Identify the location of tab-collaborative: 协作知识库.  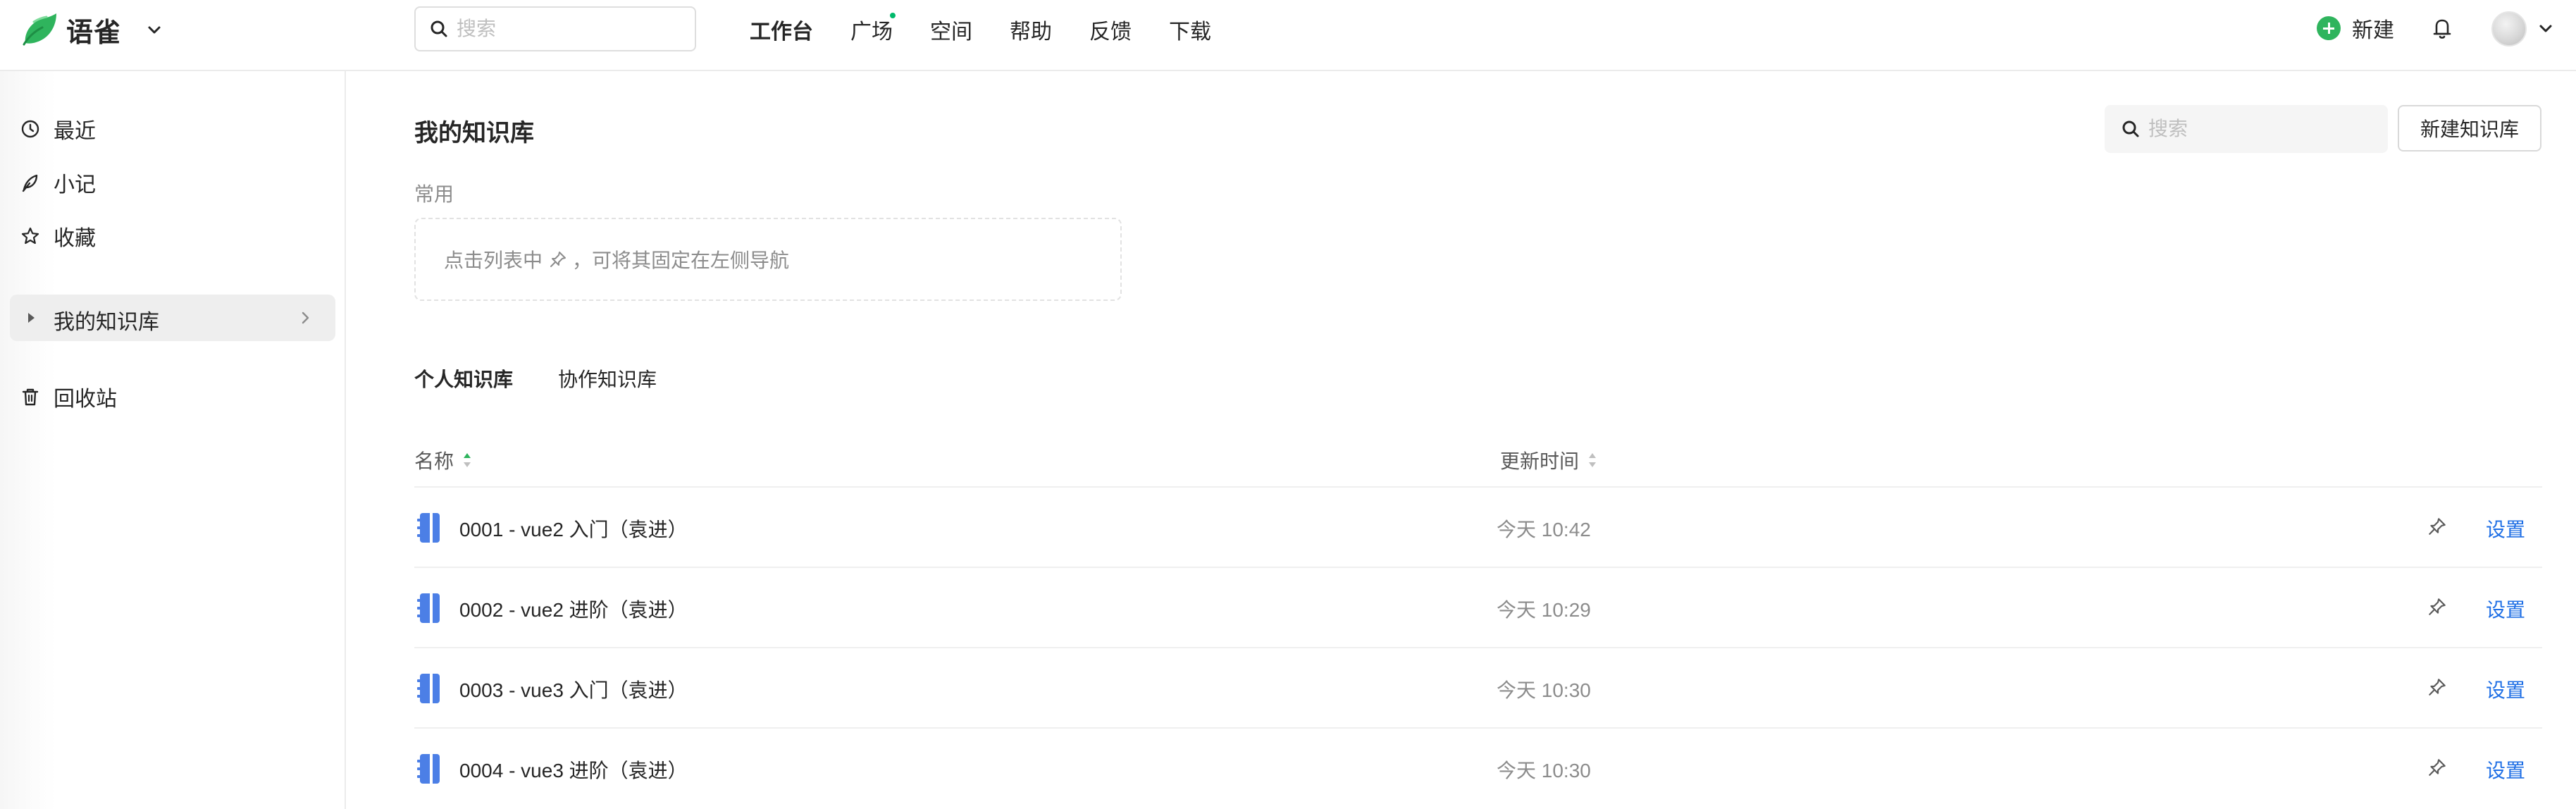
(607, 379).